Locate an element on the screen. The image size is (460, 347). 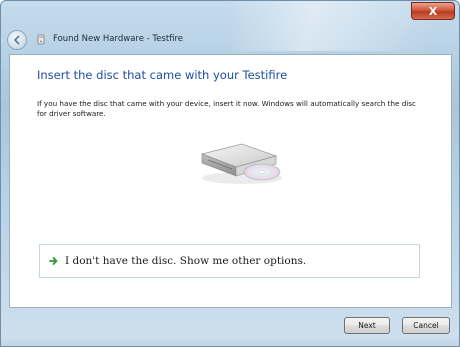
title-bar: X Found New Hardware - Testfire is located at coordinates (230, 27).